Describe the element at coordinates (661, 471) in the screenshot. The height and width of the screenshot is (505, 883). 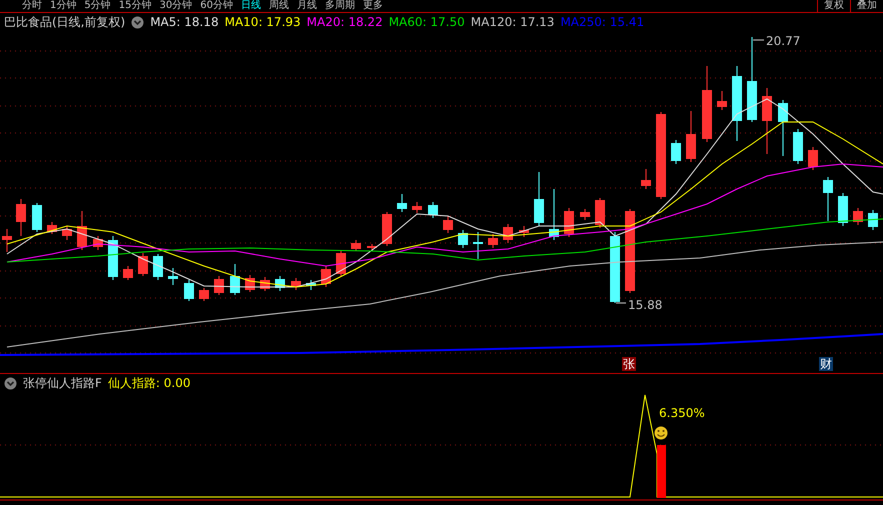
I see `indicator-bar` at that location.